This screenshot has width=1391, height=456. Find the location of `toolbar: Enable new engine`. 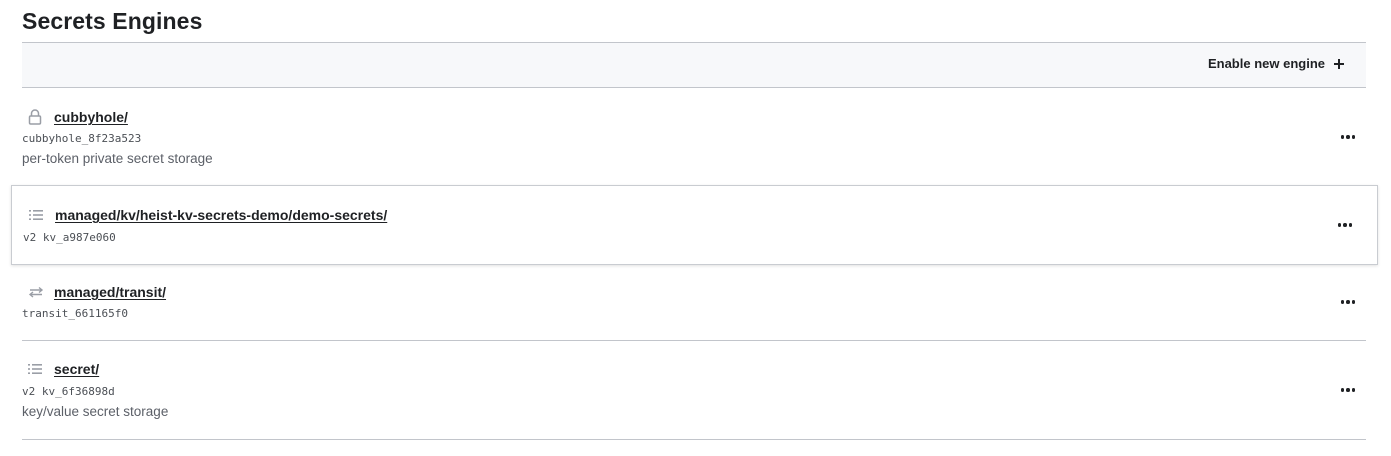

toolbar: Enable new engine is located at coordinates (694, 65).